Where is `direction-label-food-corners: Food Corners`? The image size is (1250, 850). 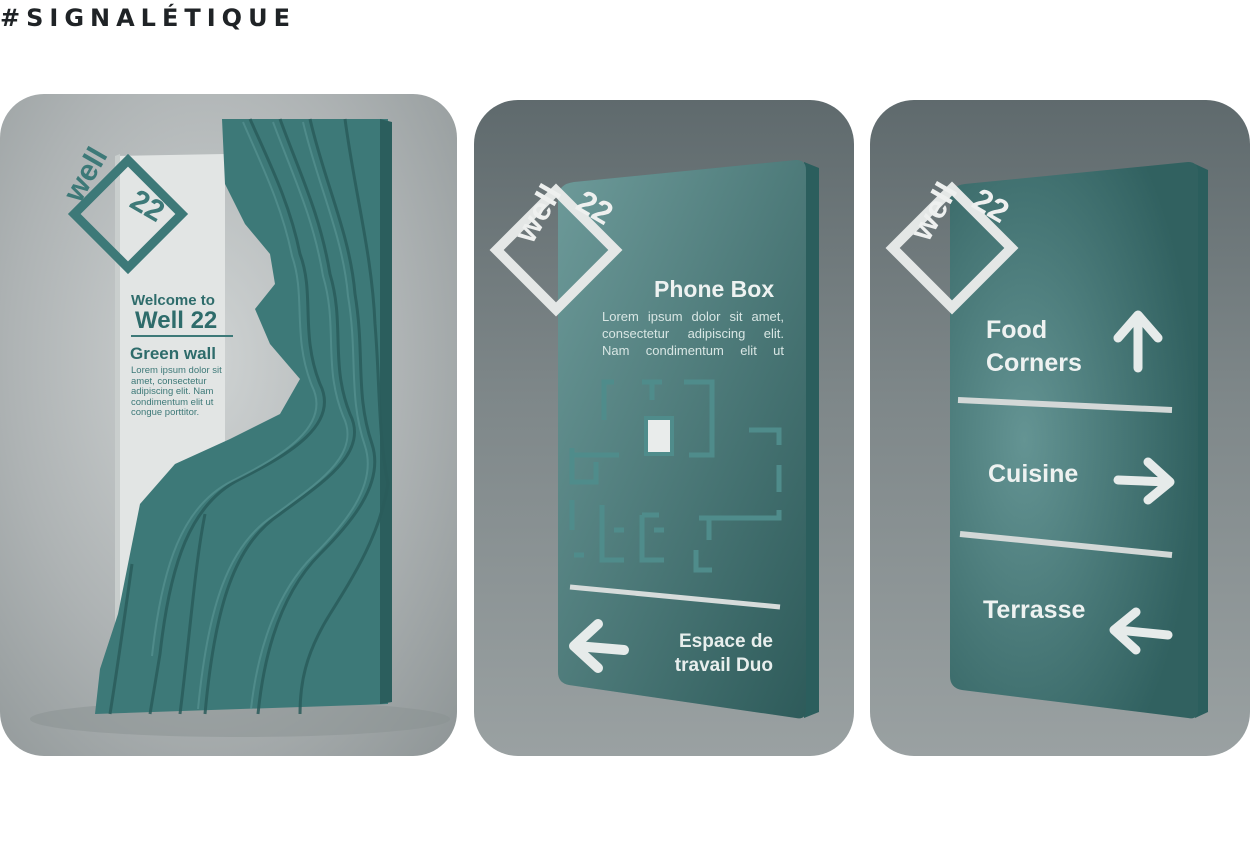
direction-label-food-corners: Food Corners is located at coordinates (1034, 346).